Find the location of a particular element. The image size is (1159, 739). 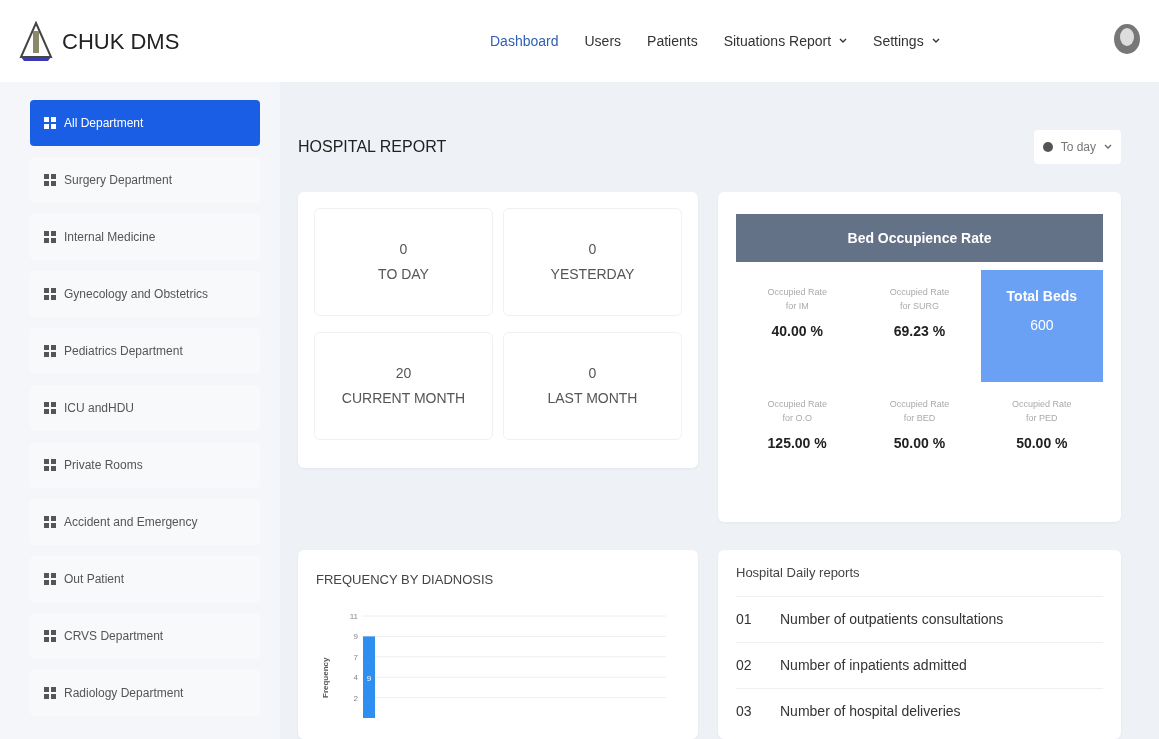

rate-label: Occupied Rate for SURG is located at coordinates (919, 299).